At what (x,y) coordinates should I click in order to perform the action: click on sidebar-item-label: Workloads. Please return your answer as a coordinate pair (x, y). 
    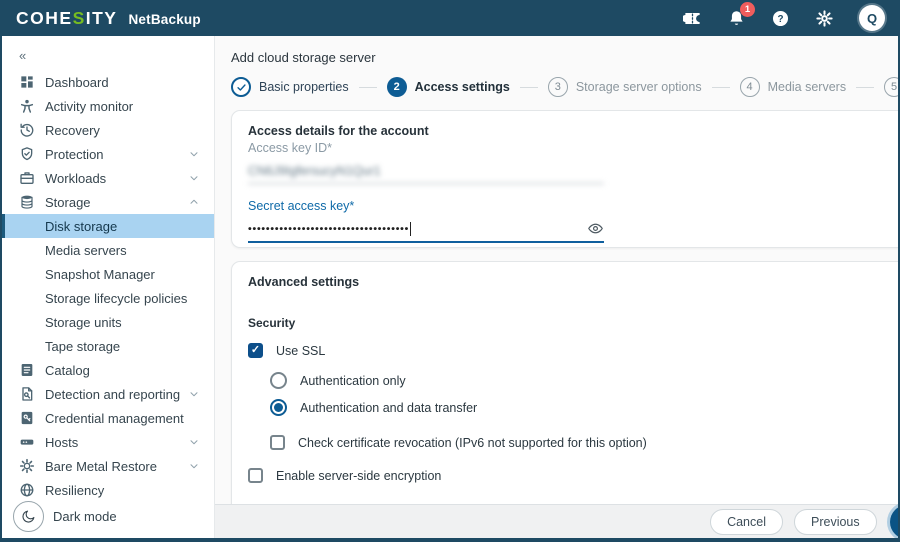
    Looking at the image, I should click on (76, 178).